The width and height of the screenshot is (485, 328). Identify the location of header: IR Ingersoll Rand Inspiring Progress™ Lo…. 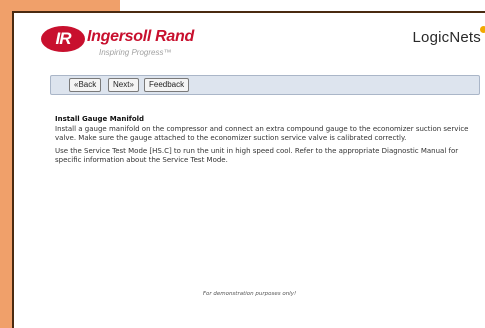
(249, 38).